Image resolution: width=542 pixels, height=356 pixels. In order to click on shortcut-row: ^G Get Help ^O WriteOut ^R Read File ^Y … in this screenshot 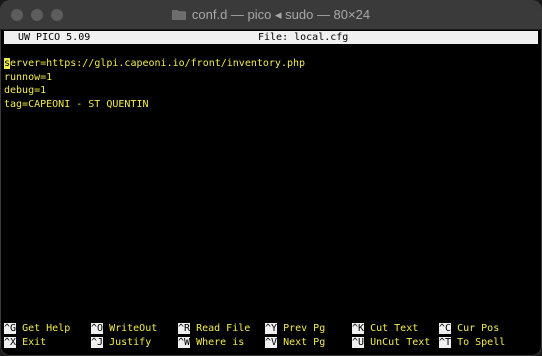, I will do `click(271, 329)`.